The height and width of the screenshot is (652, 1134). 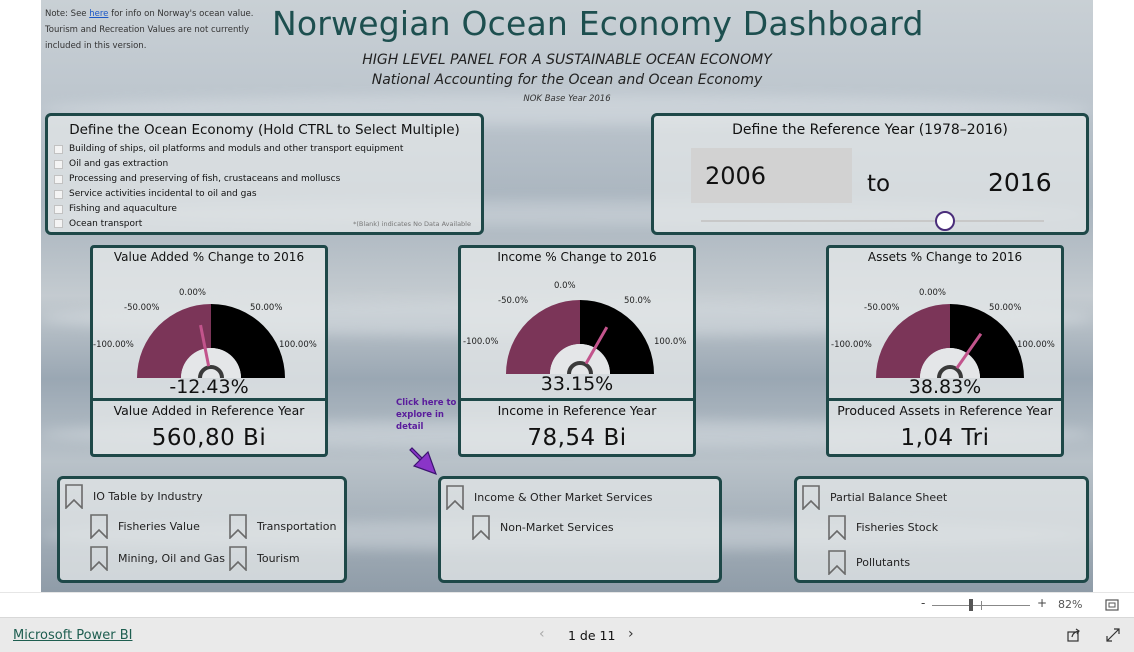 I want to click on reference-value: 1,04 Tri, so click(x=945, y=438).